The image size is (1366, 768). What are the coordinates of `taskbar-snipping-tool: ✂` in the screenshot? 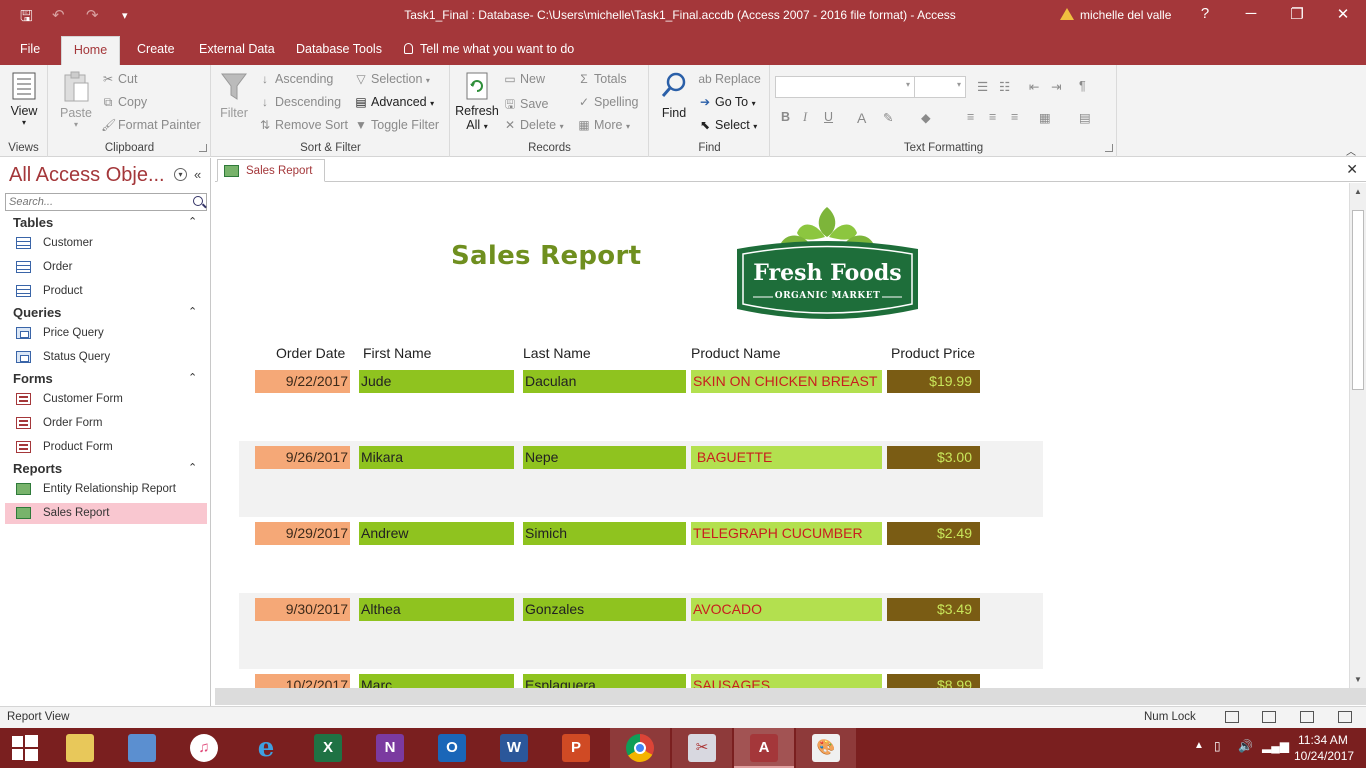 It's located at (702, 748).